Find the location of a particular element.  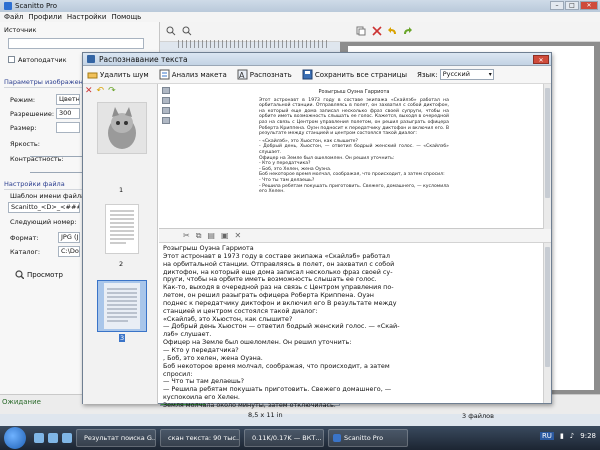

dialog-close-button: ✕ is located at coordinates (541, 59).